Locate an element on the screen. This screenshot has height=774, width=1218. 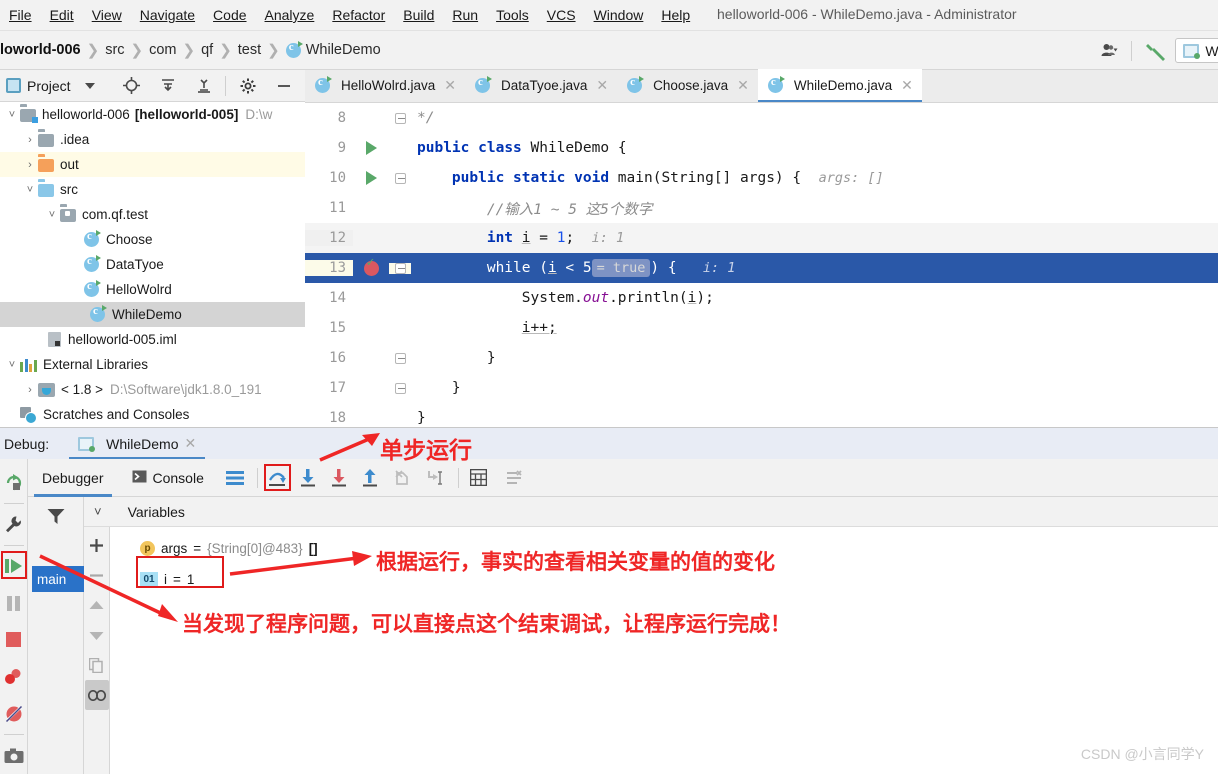
editor-tab-hellowolrd: HelloWolrd.java ✕ is located at coordinates (385, 85).